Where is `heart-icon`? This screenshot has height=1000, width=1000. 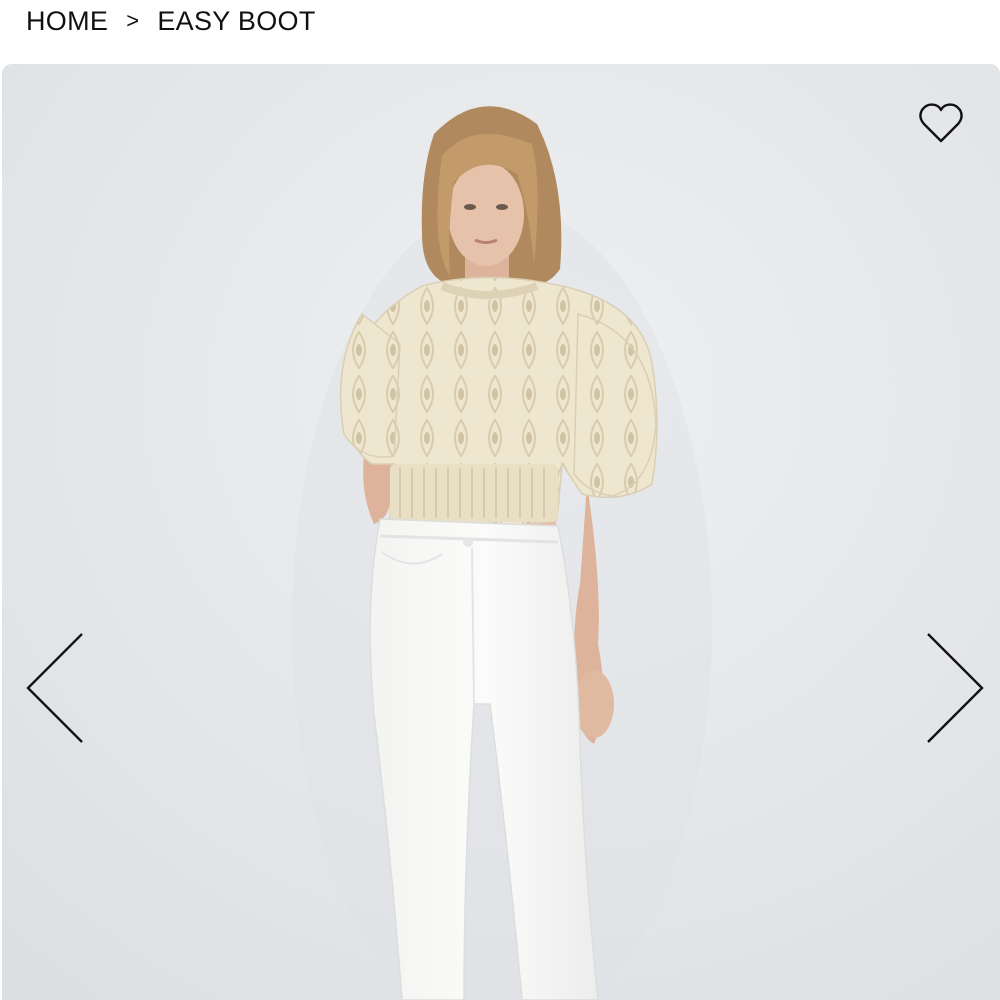 heart-icon is located at coordinates (941, 123).